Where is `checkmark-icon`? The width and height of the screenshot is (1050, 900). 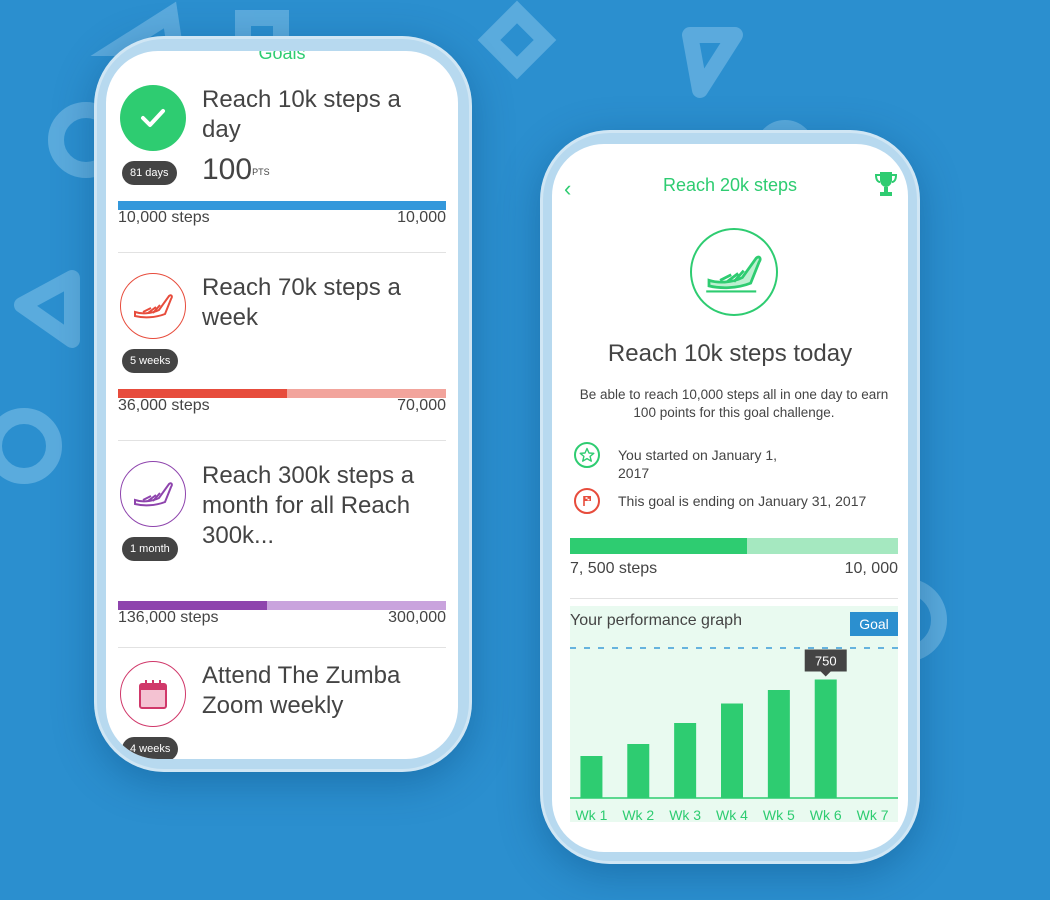
checkmark-icon is located at coordinates (153, 118).